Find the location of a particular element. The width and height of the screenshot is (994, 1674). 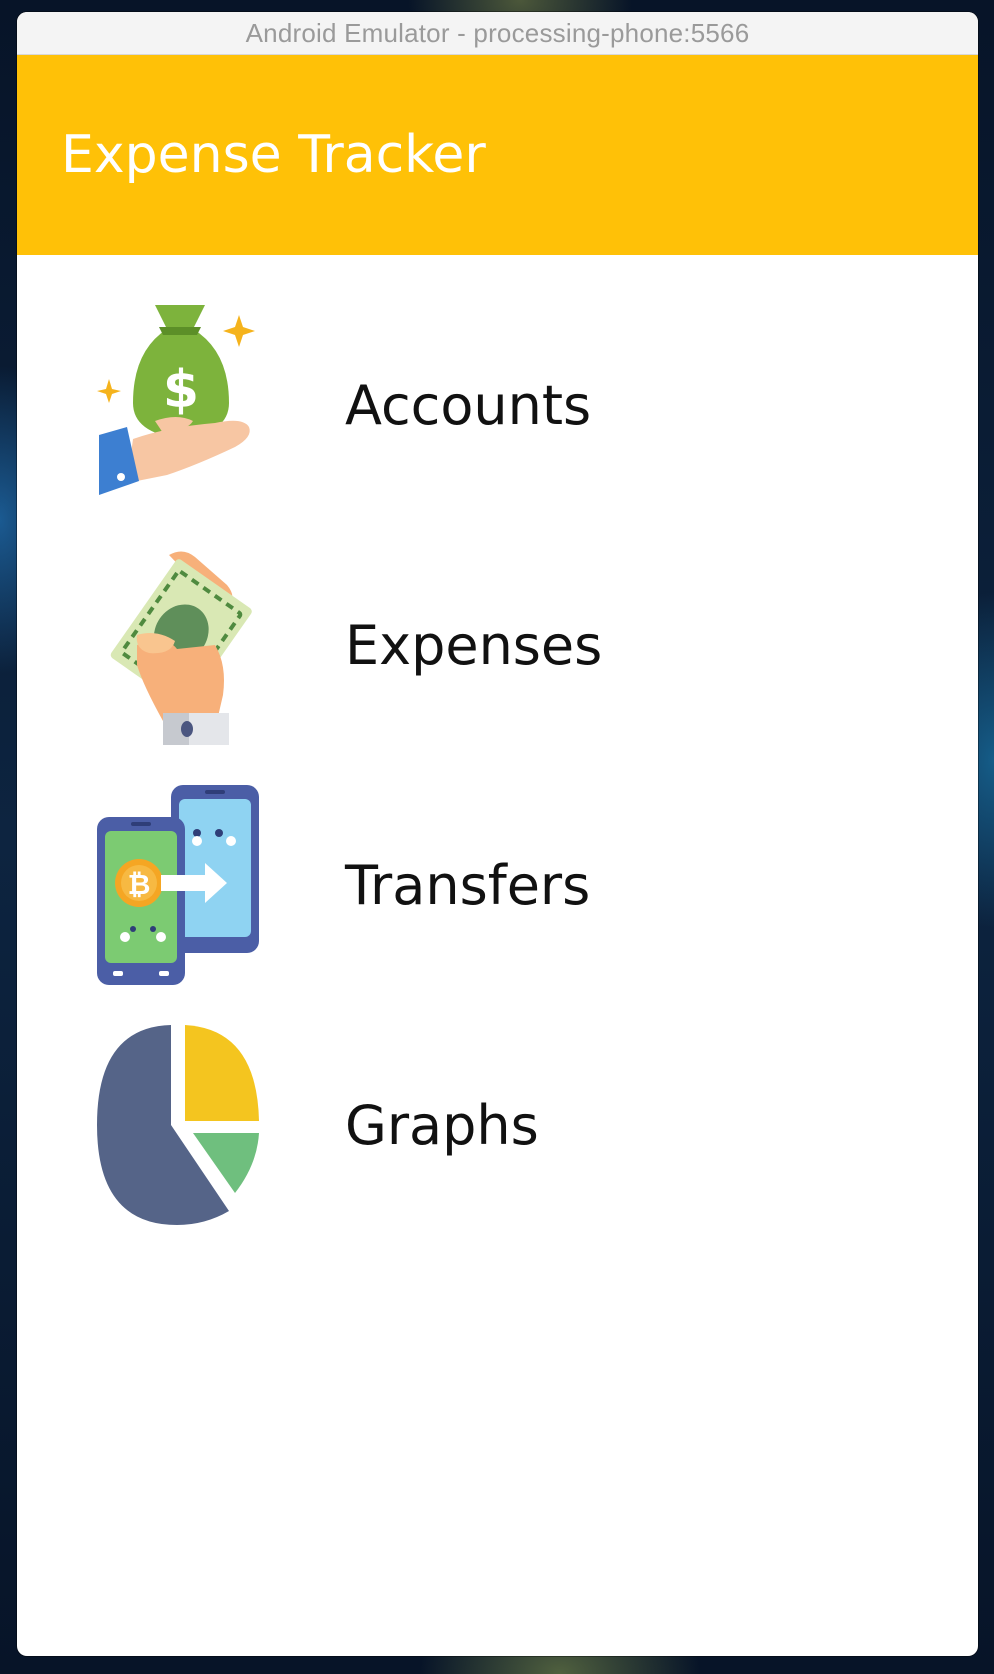

money-bag-hand-icon: $ is located at coordinates (181, 405).